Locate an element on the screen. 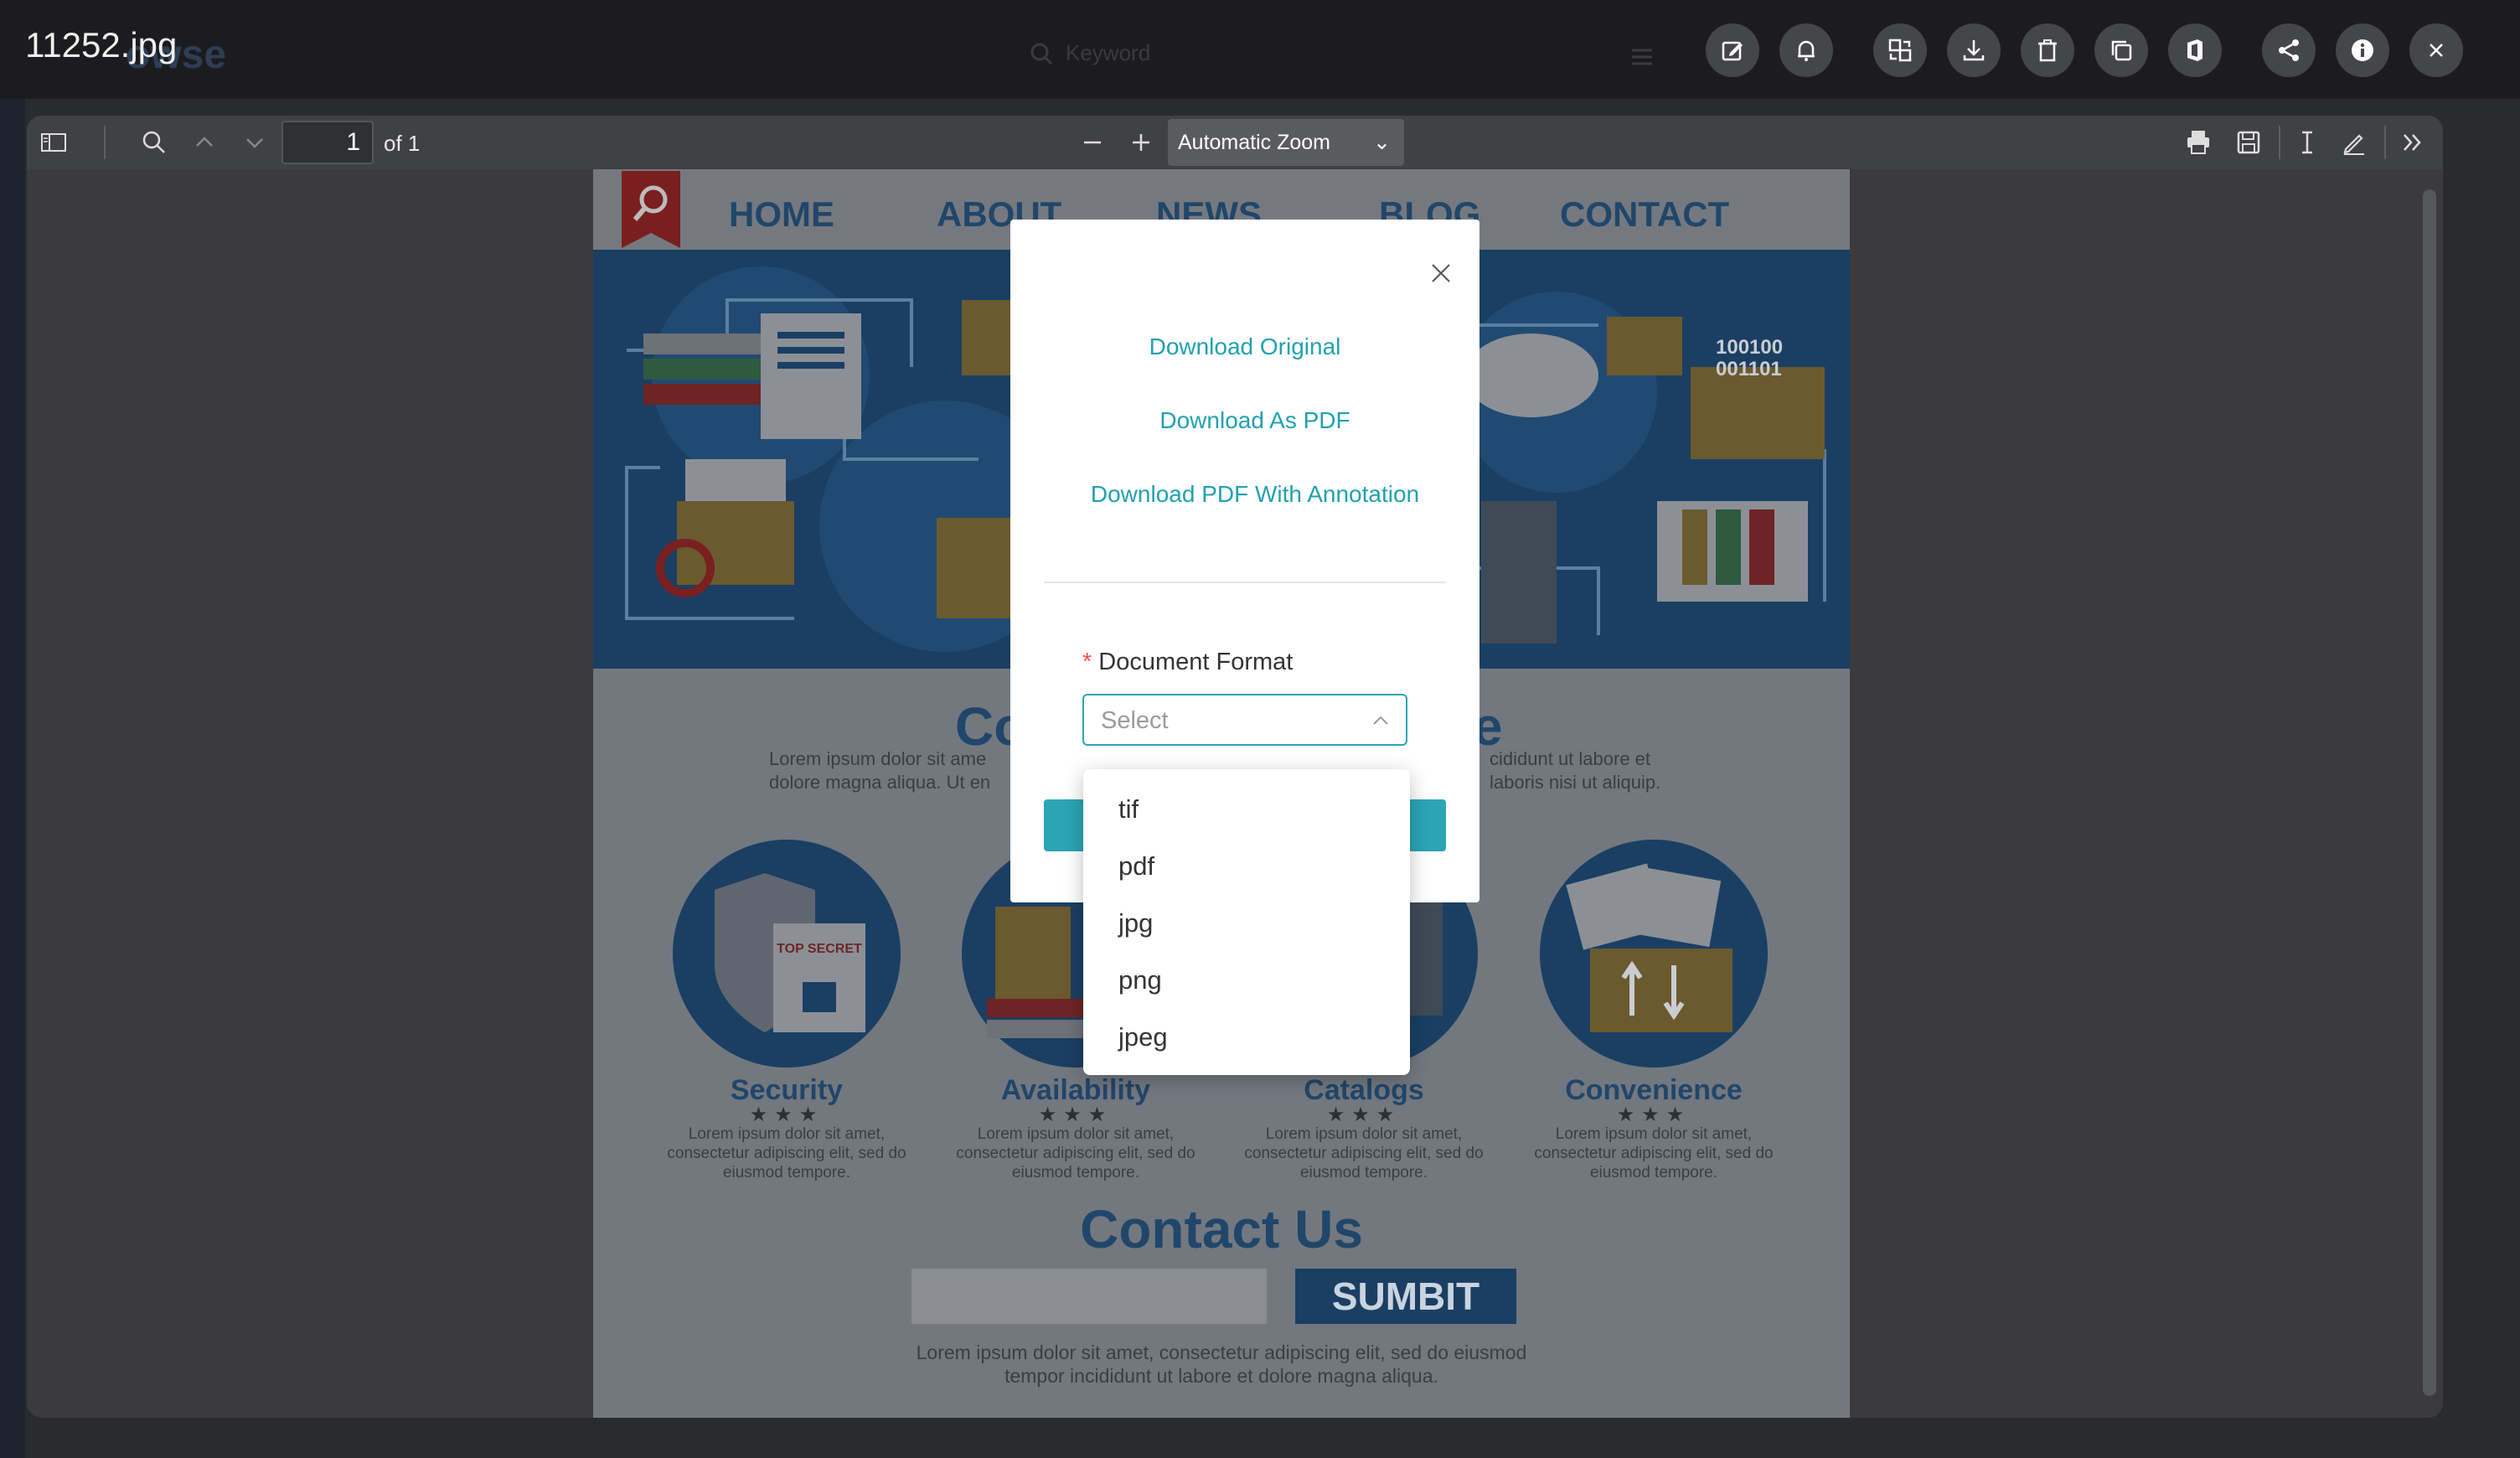  left-sidebar-strip is located at coordinates (12, 778).